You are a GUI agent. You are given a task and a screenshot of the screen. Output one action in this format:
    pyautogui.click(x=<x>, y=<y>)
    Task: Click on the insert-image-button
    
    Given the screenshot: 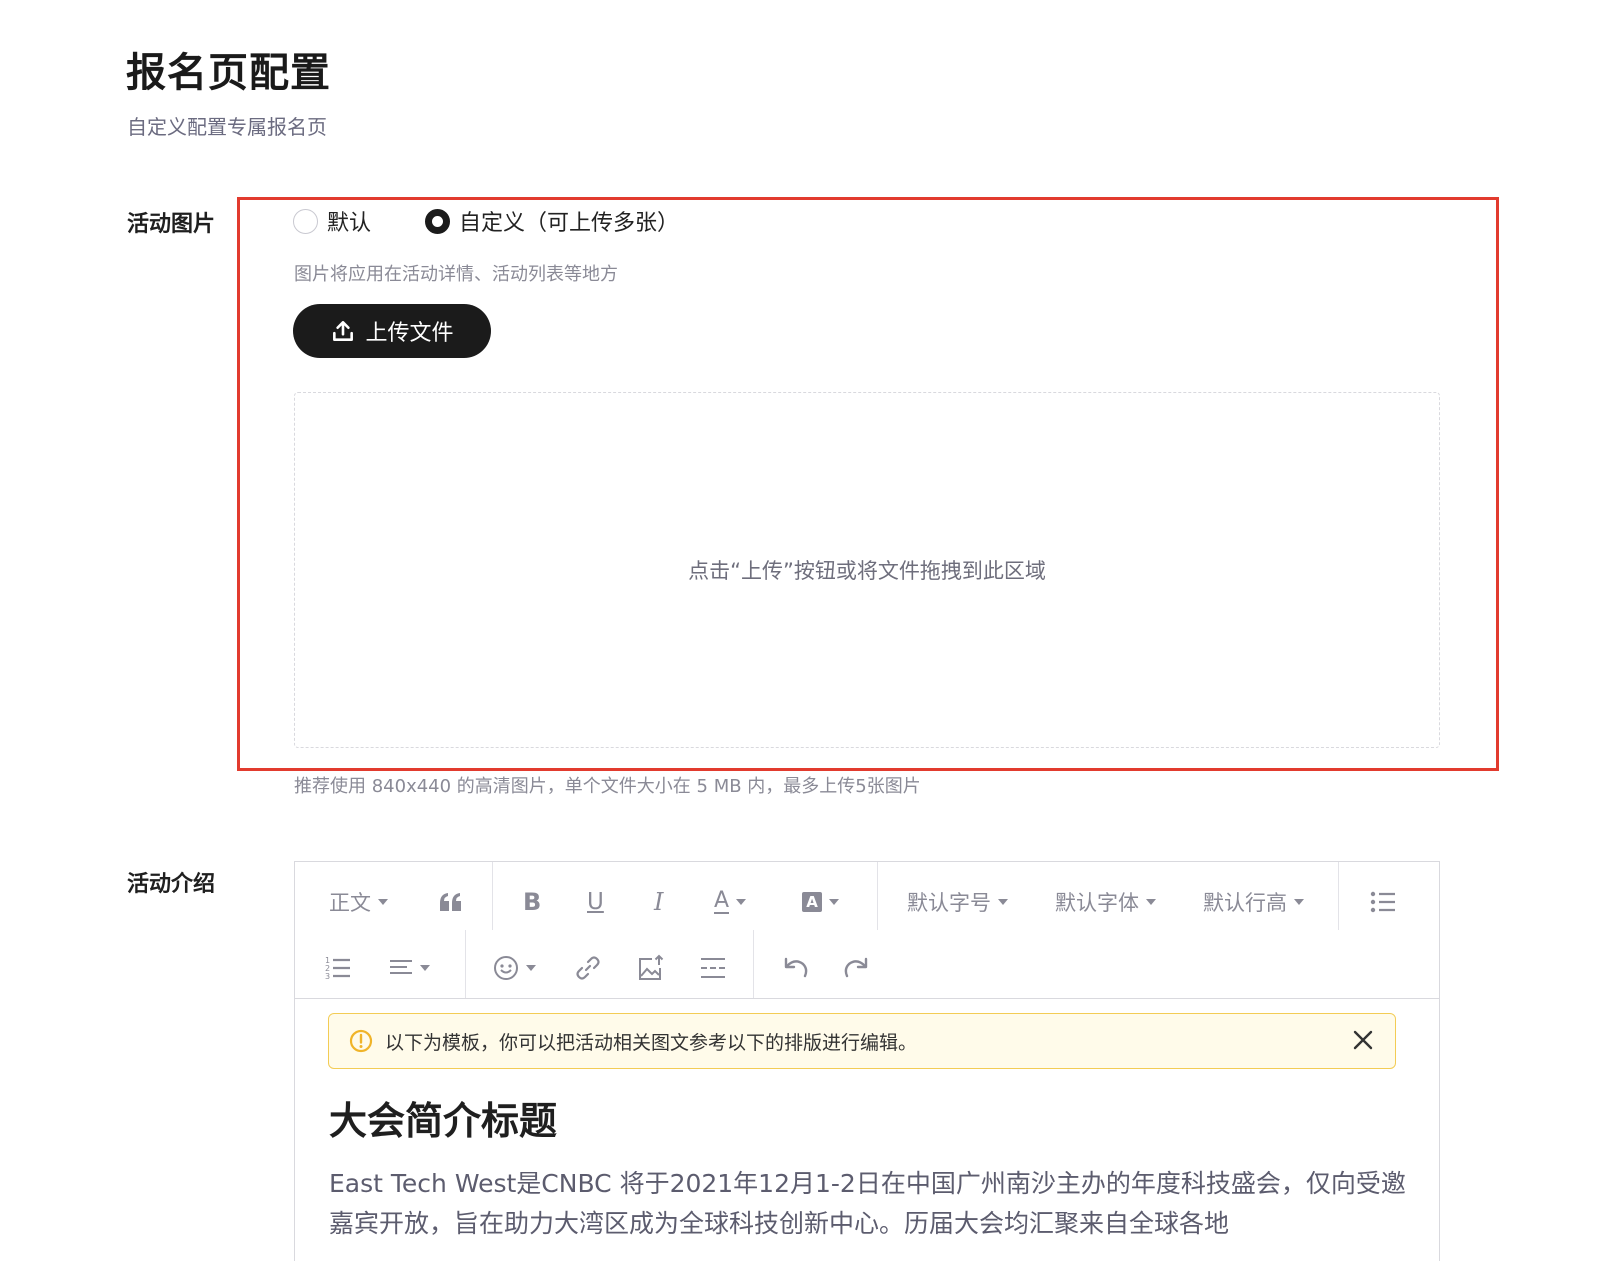 What is the action you would take?
    pyautogui.click(x=651, y=968)
    